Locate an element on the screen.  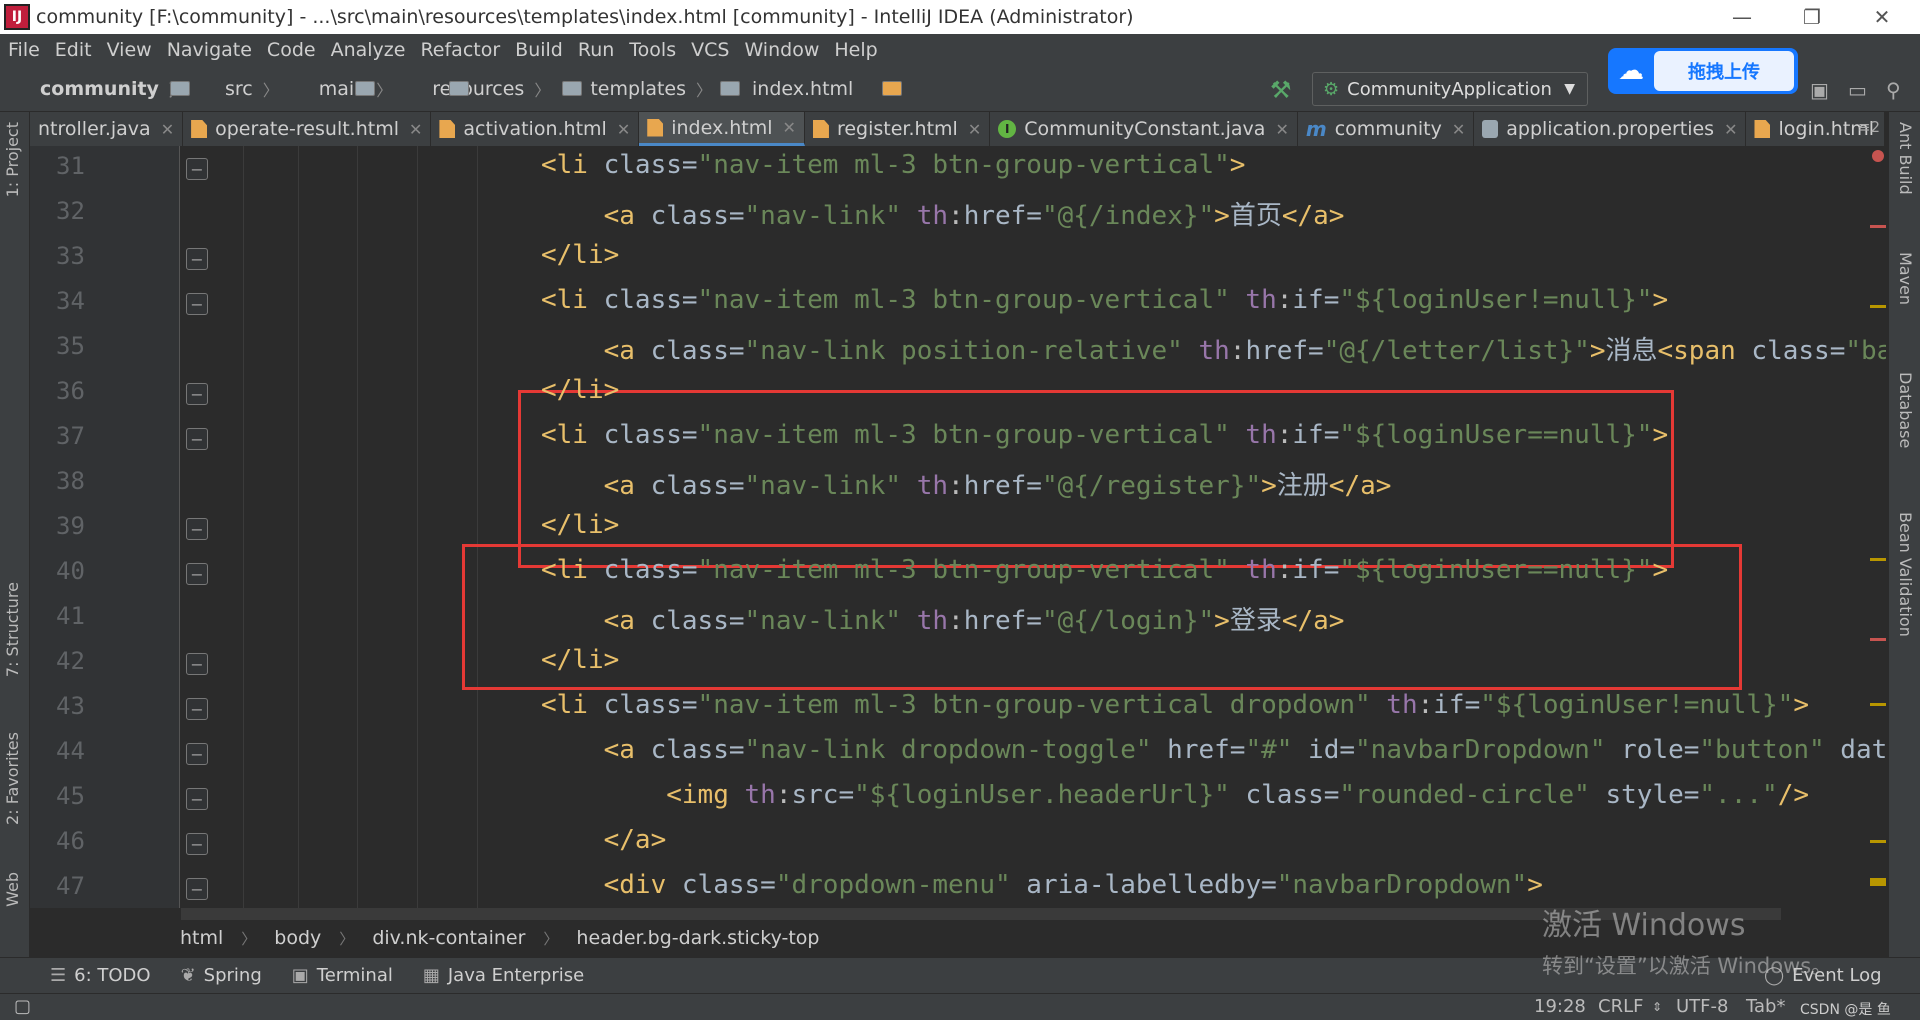
tab-activation-html: activation.html ✕ is located at coordinates (535, 129).